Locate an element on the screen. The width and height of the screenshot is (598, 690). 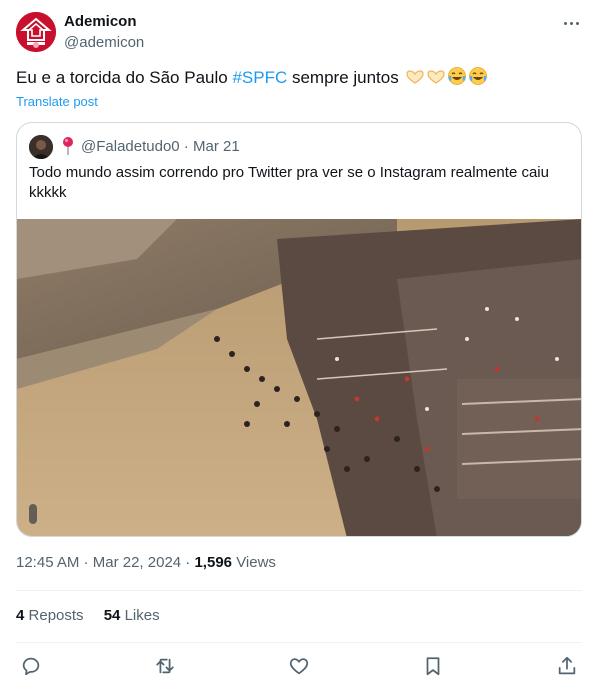
more-options-icon is located at coordinates (571, 23).